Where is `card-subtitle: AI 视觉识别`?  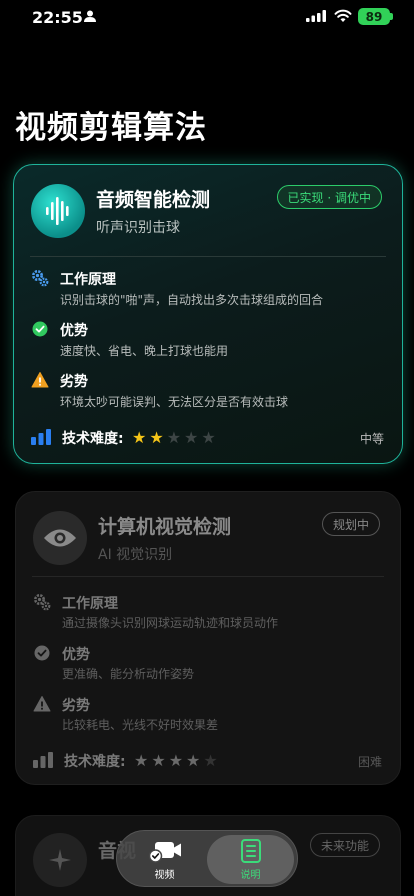 card-subtitle: AI 视觉识别 is located at coordinates (135, 555).